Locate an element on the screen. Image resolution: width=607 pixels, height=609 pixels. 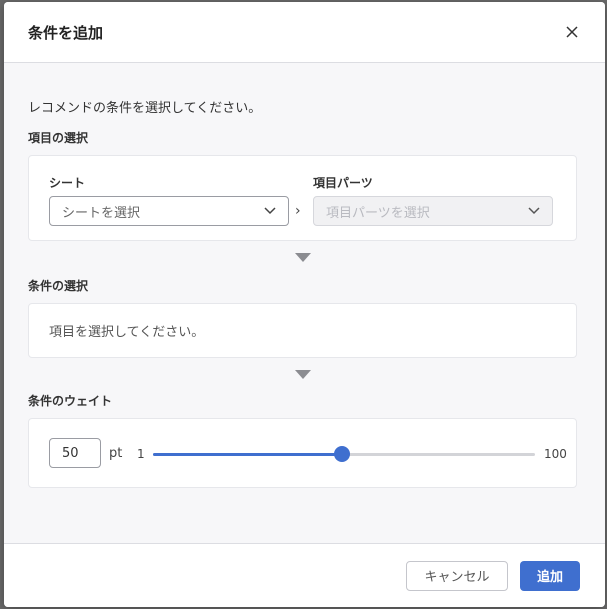
weight-card: 50 pt 1 100 is located at coordinates (302, 453).